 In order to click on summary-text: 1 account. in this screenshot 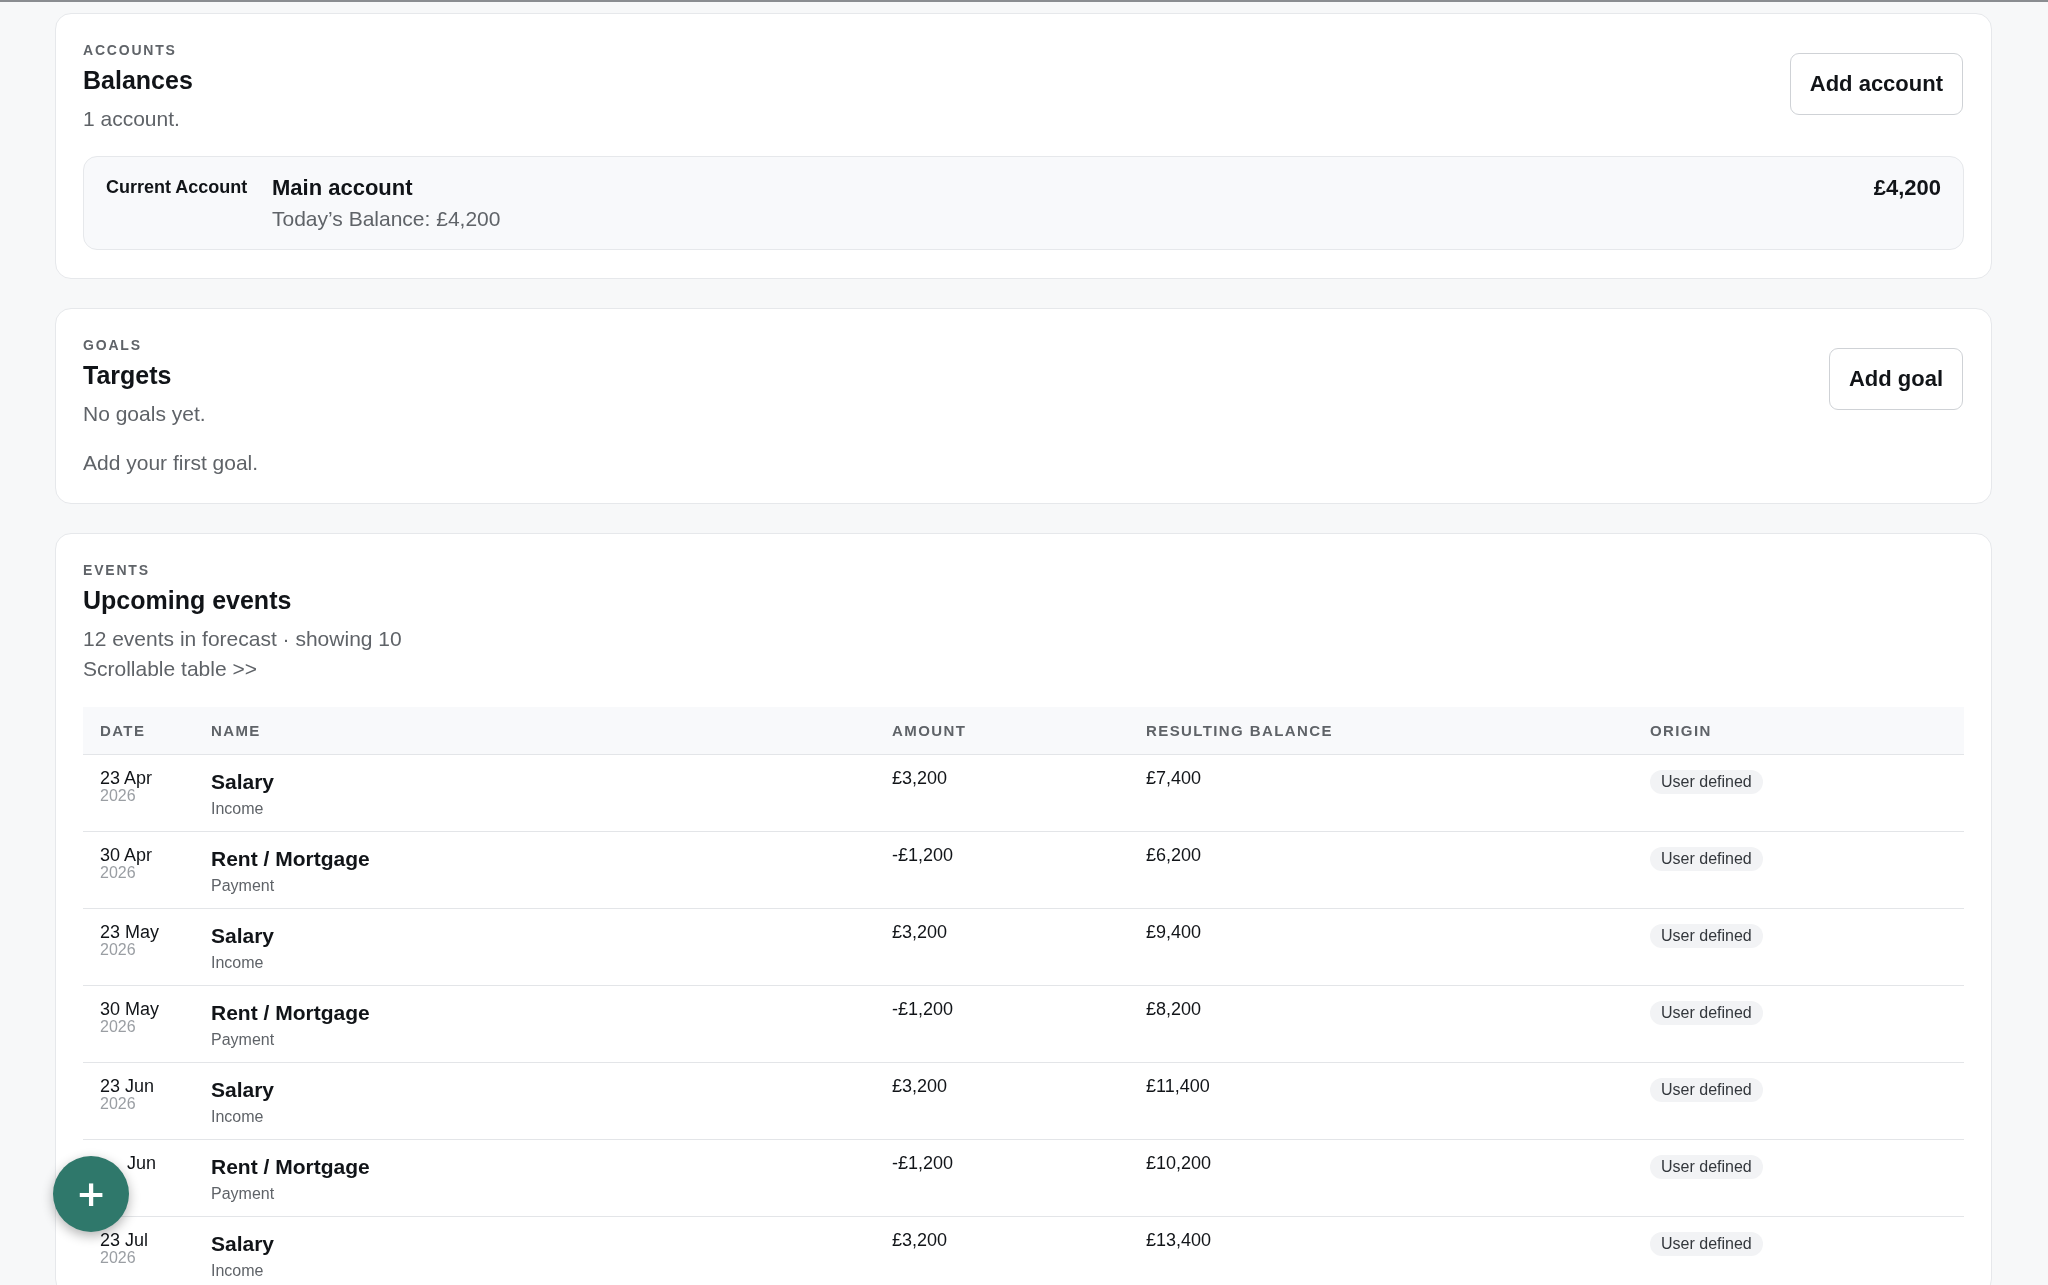, I will do `click(132, 119)`.